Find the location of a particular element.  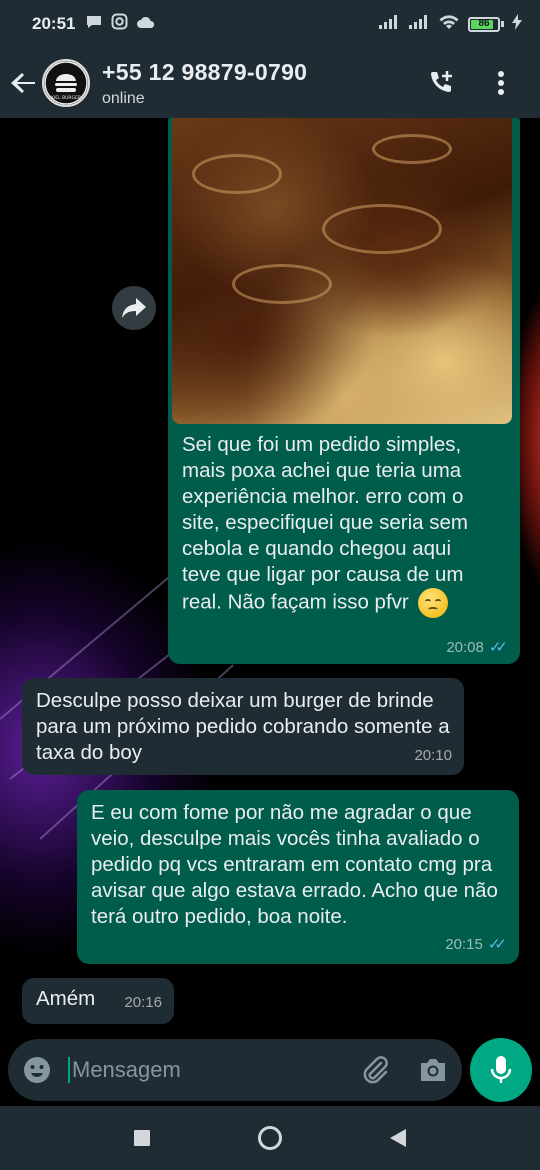

chat-notification-icon is located at coordinates (94, 24).